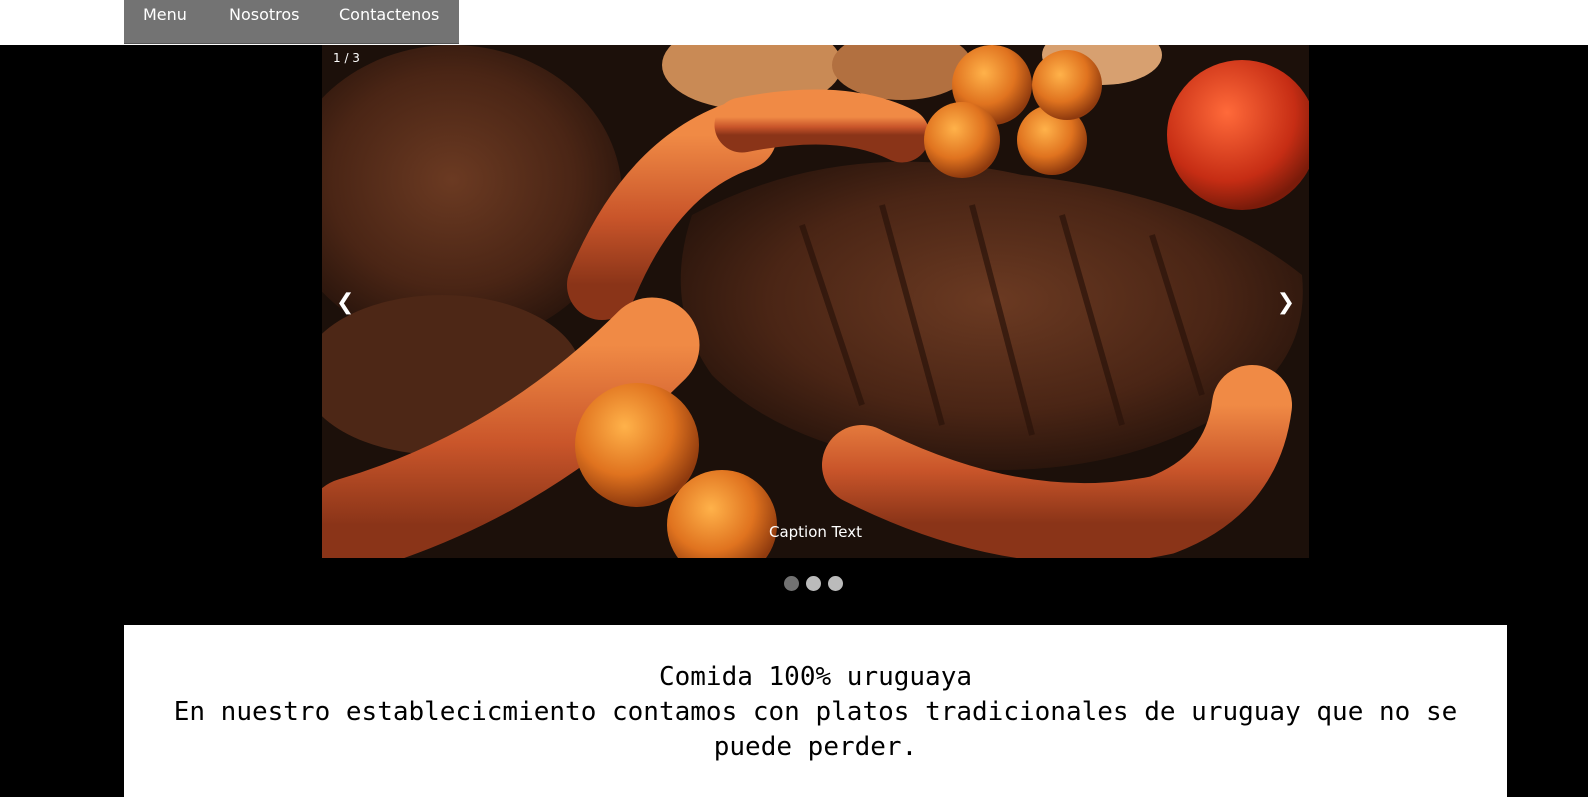 This screenshot has width=1588, height=797. I want to click on top-bar: Menu Nosotros Contactenos, so click(794, 22).